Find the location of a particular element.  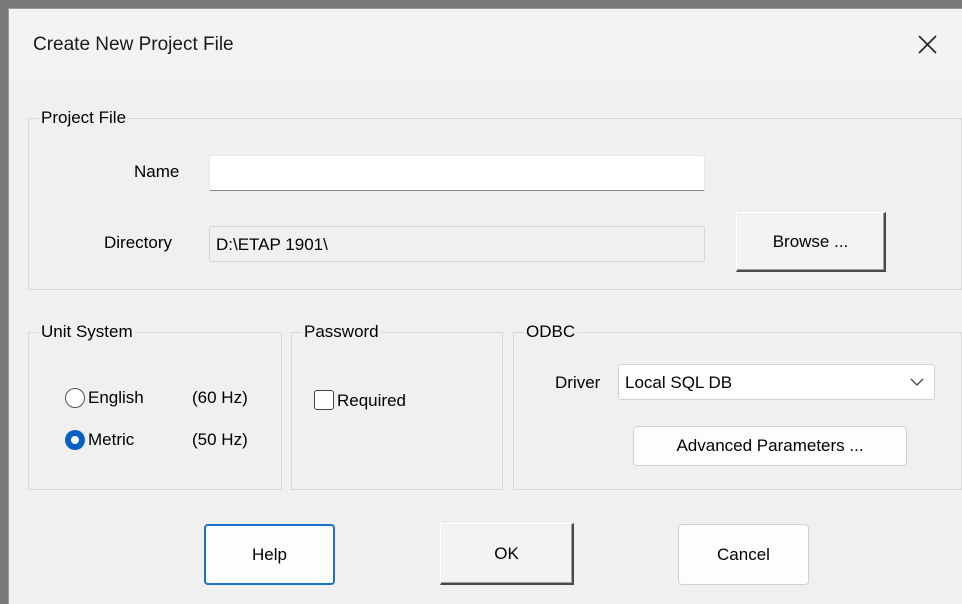

ok-button: OK is located at coordinates (507, 554).